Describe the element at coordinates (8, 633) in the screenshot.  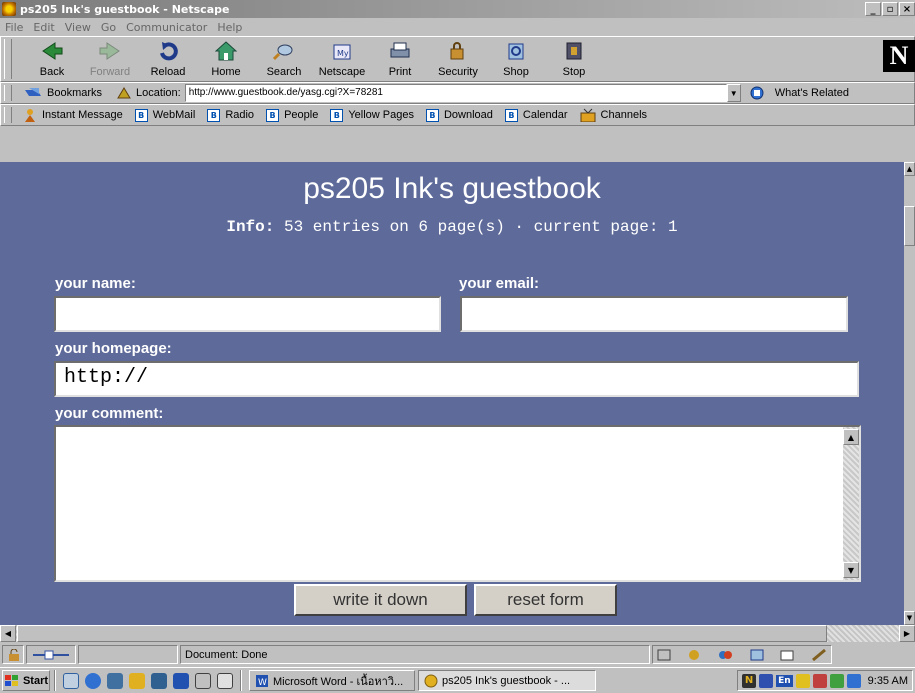
I see `scroll-left-arrow-icon: ◀` at that location.